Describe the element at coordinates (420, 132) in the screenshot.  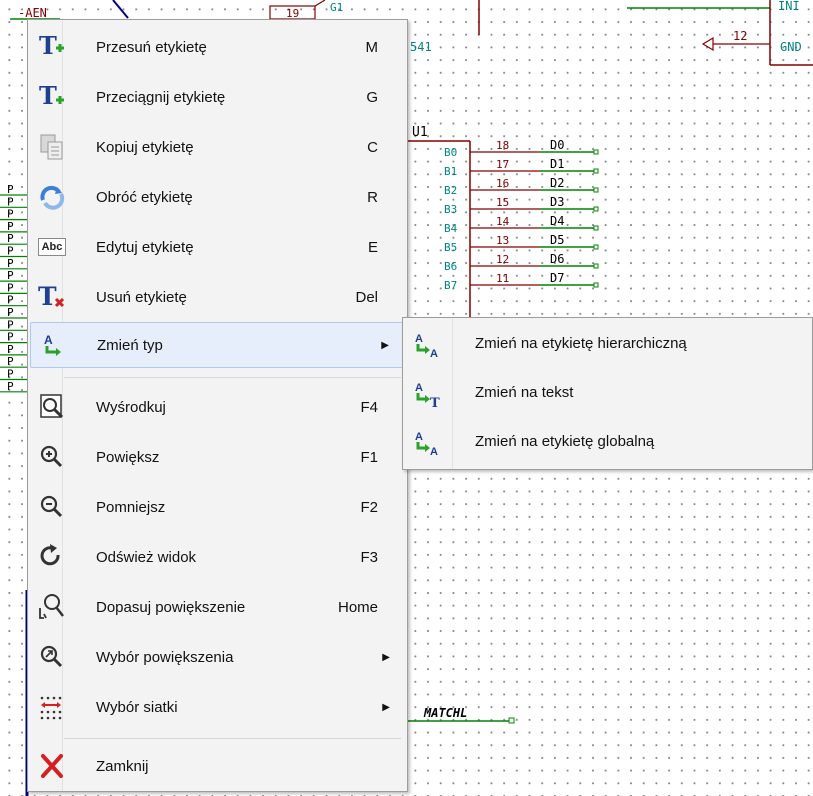
I see `ref-u1: U1` at that location.